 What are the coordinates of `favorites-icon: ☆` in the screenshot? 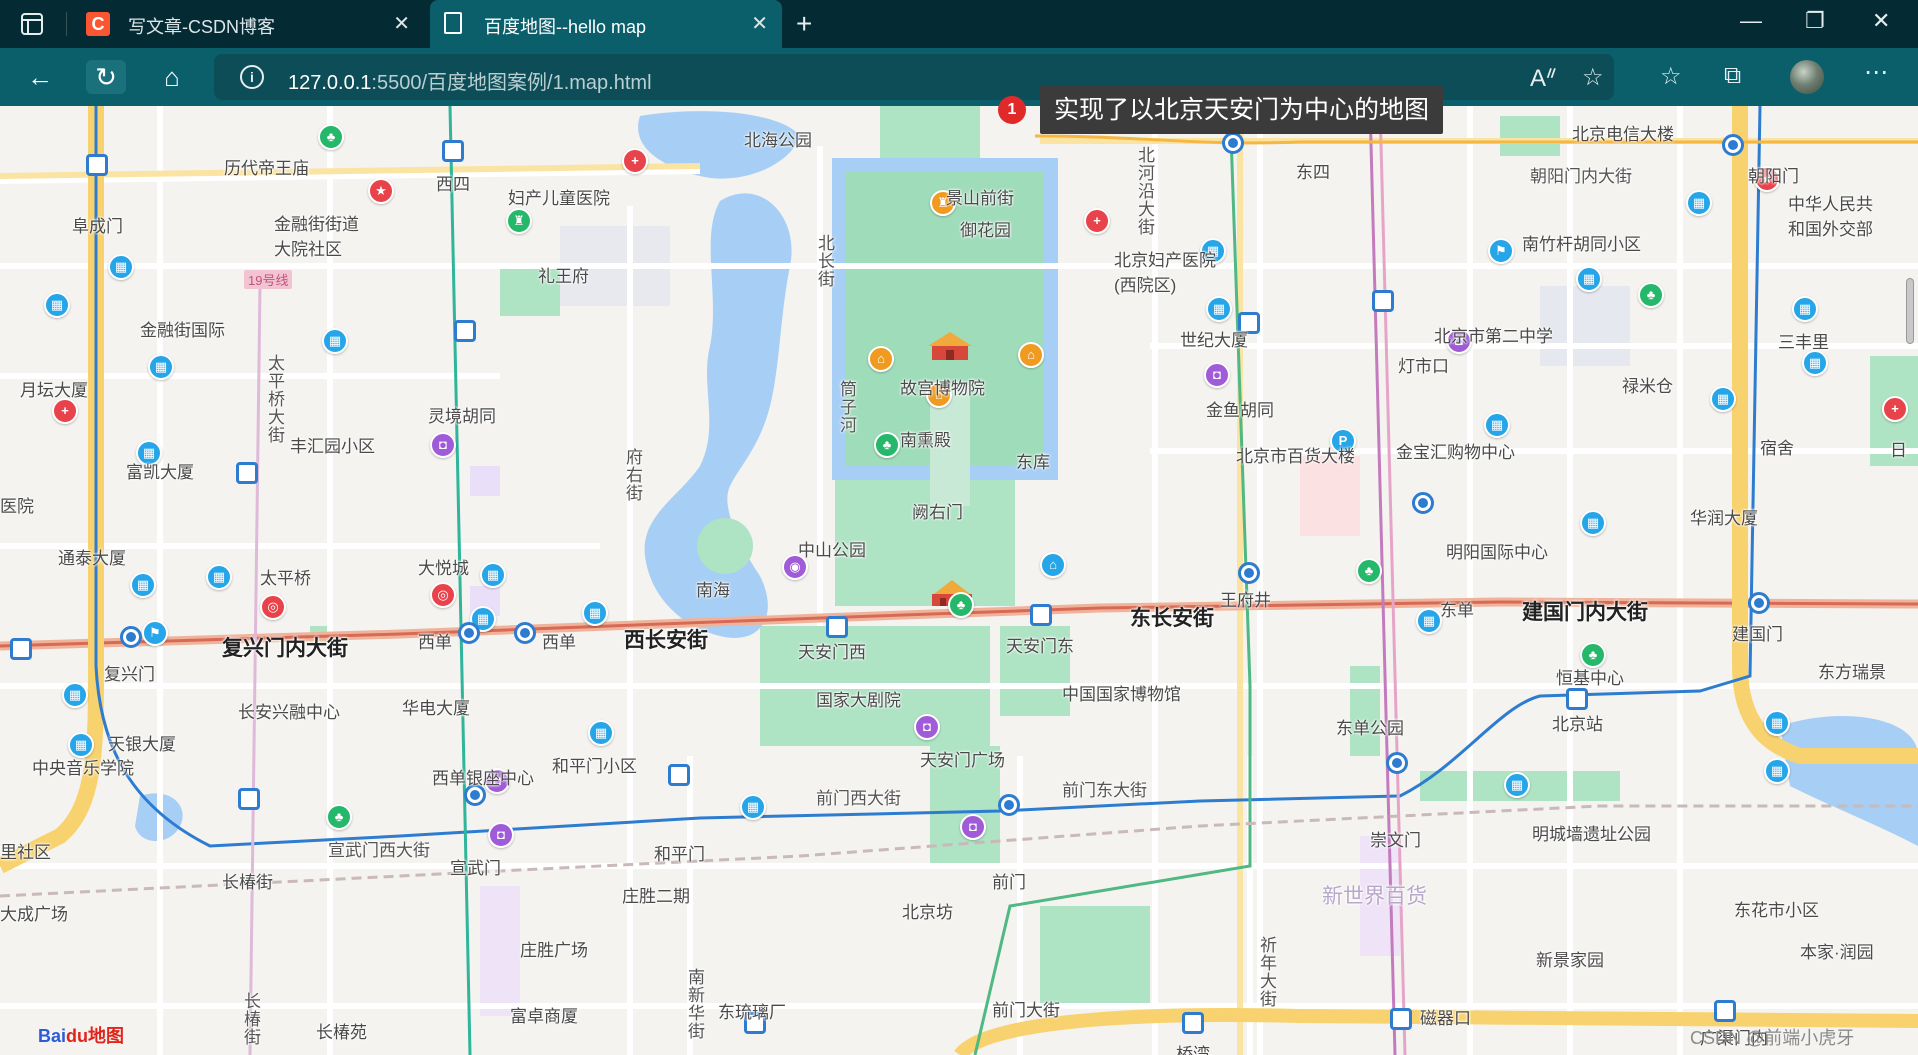 It's located at (1671, 76).